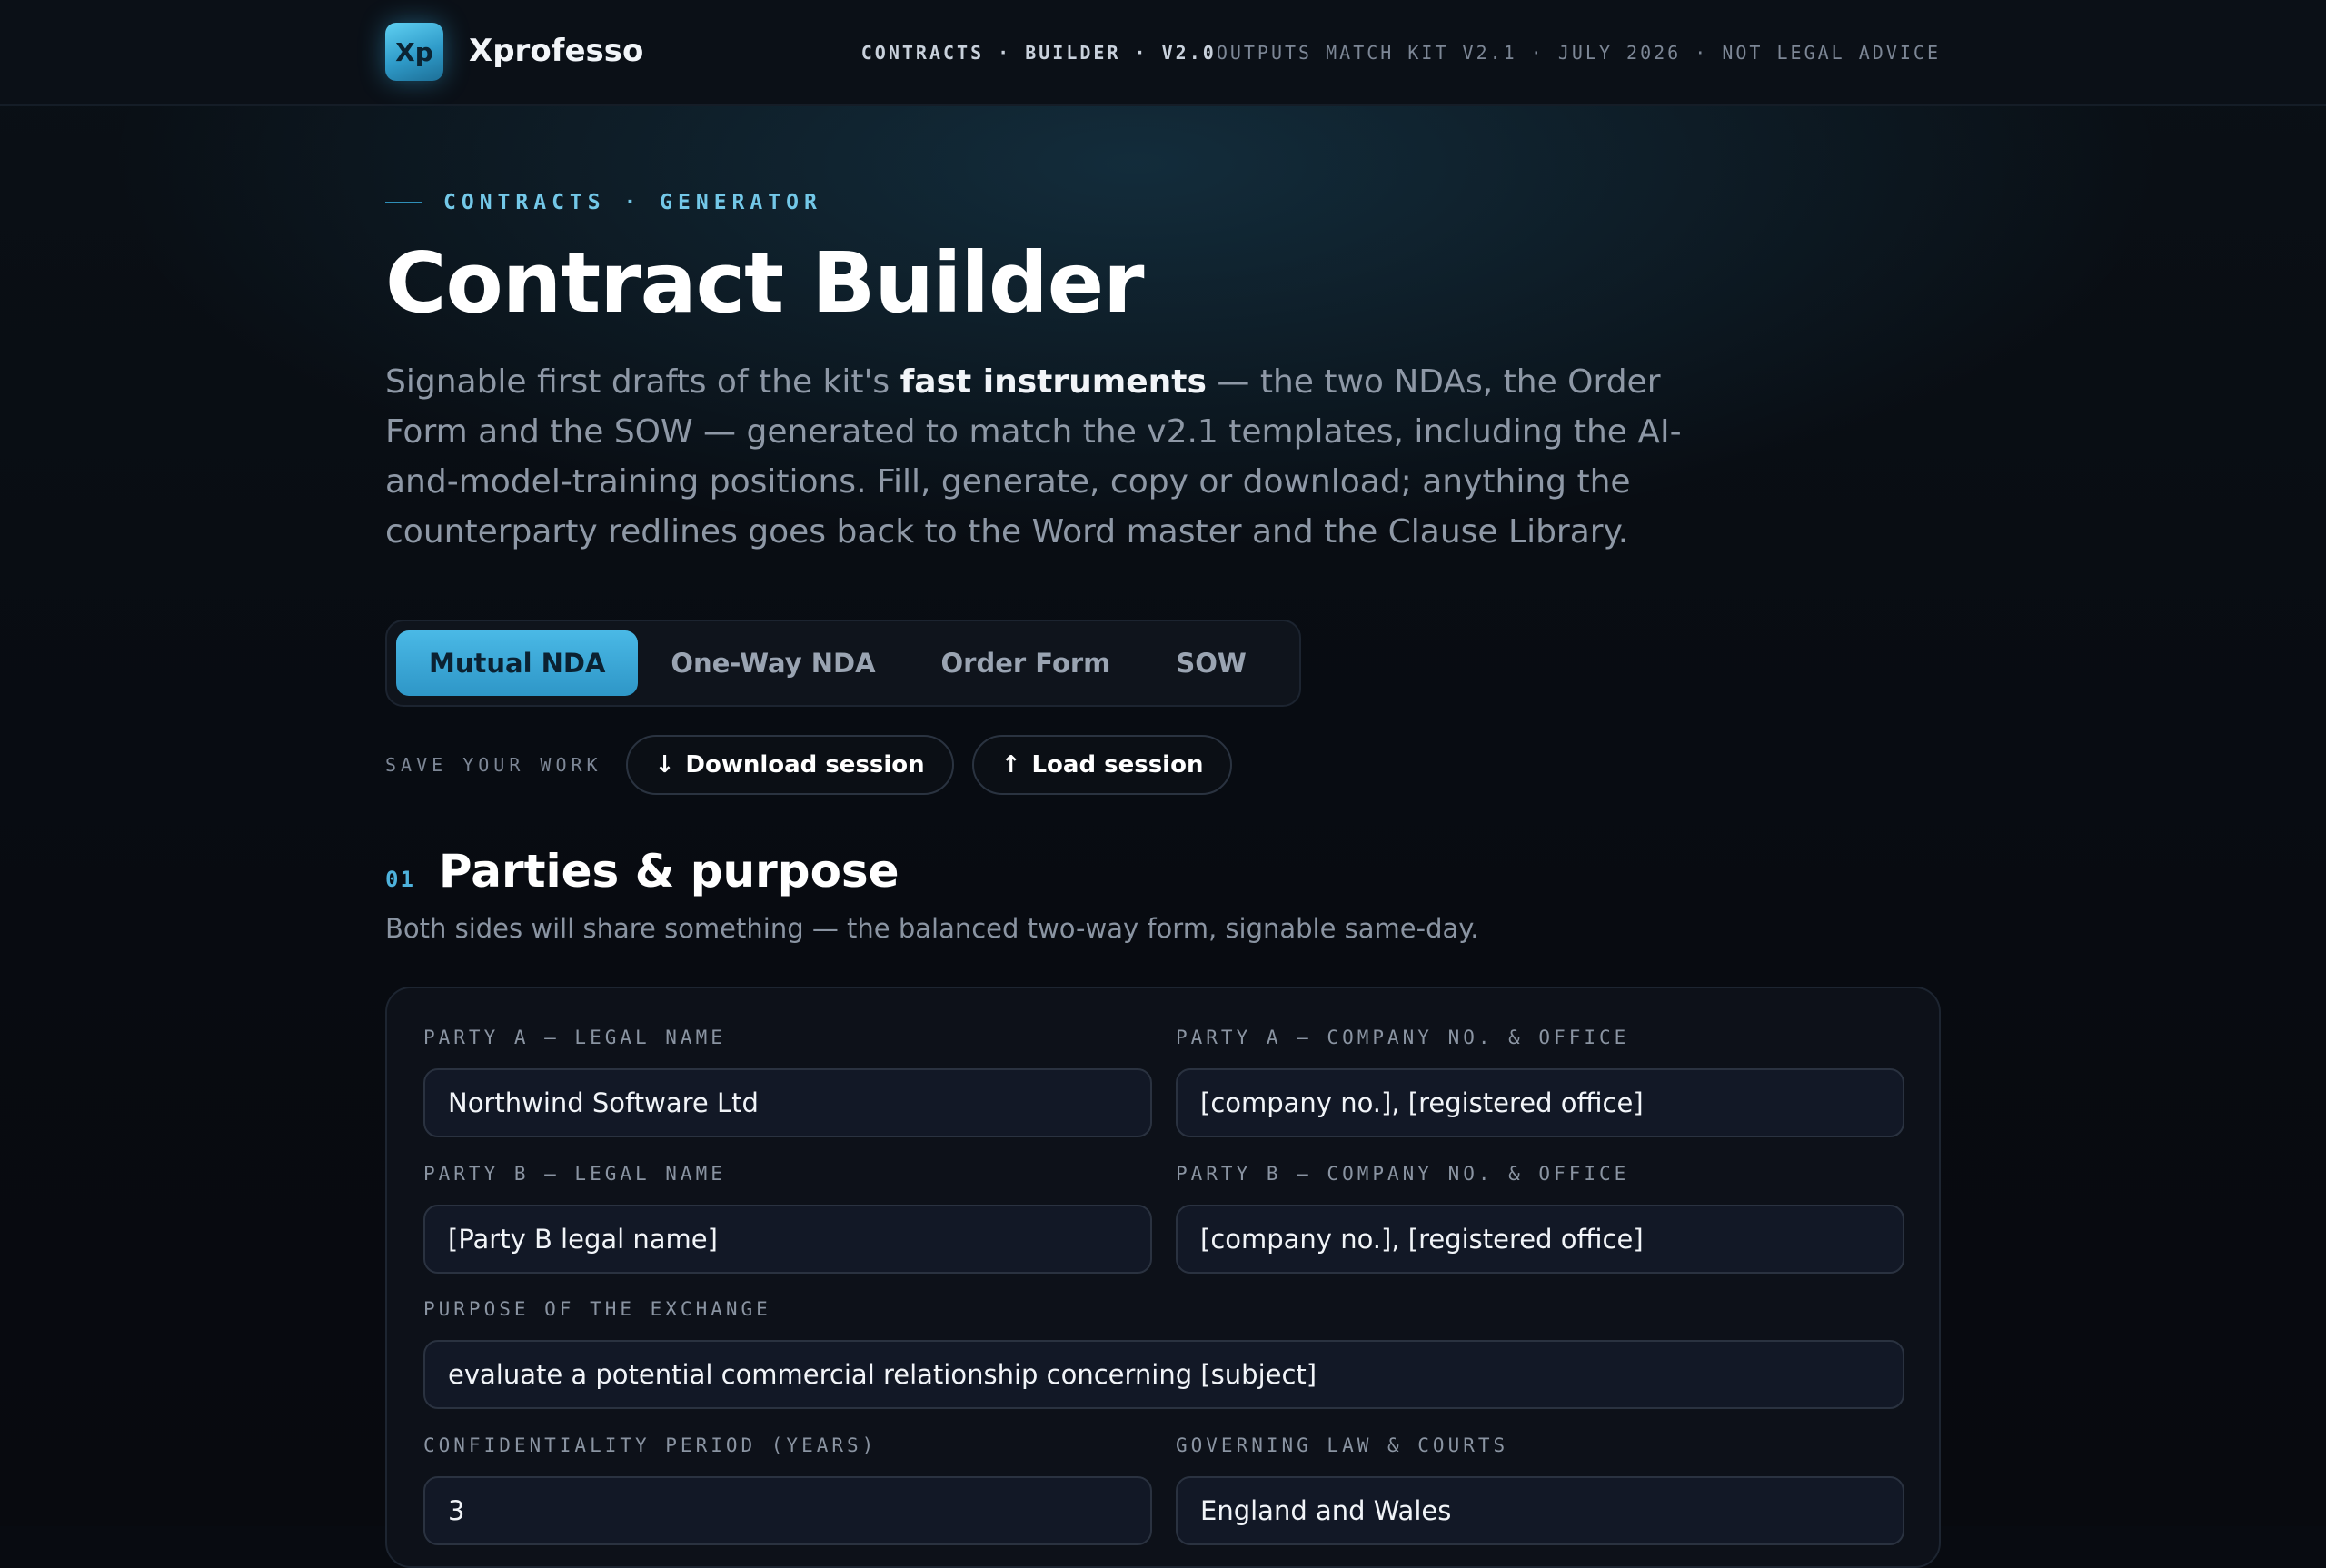  What do you see at coordinates (650, 1445) in the screenshot?
I see `field-label: CONFIDENTIALITY PERIOD (YEARS)` at bounding box center [650, 1445].